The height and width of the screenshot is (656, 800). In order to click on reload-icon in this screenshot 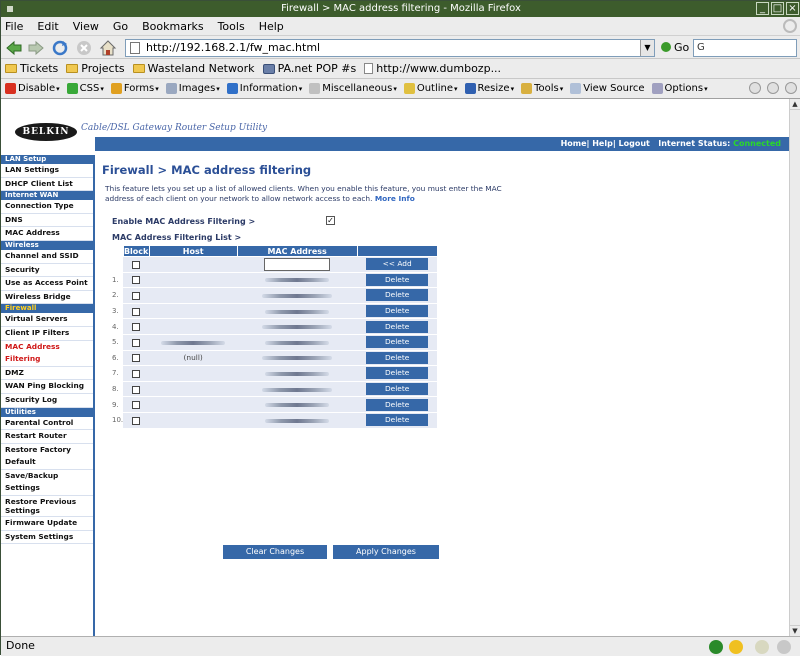, I will do `click(60, 48)`.